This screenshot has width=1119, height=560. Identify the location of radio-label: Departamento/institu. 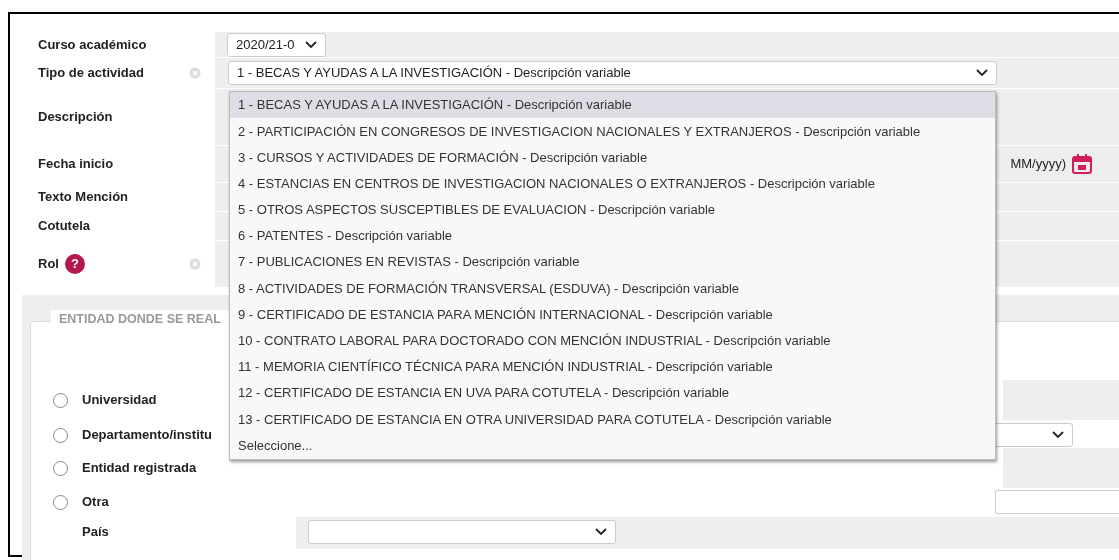
(147, 435).